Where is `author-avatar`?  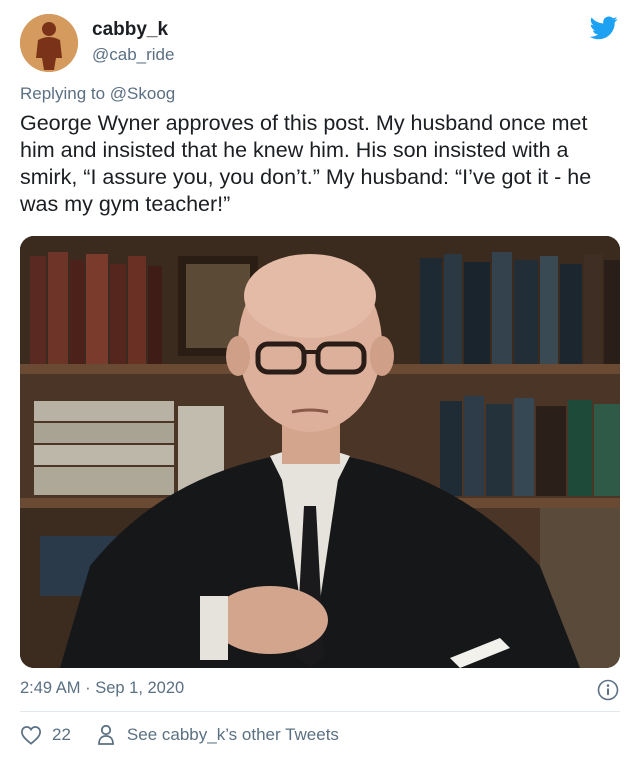
author-avatar is located at coordinates (49, 43).